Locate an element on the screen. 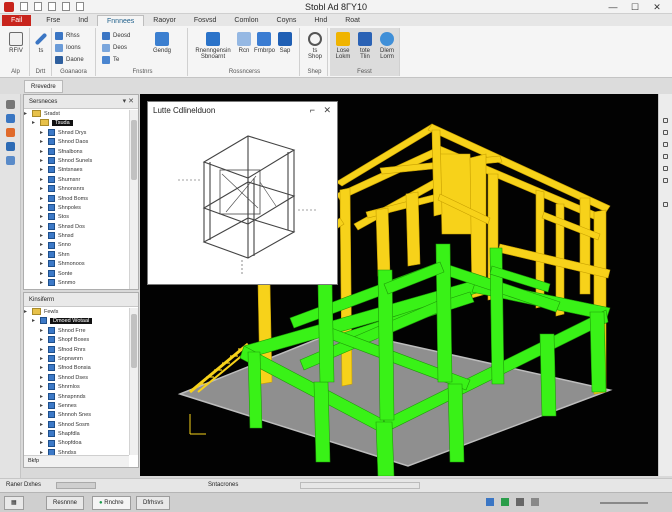 This screenshot has height=512, width=672. list-item: ▸ Shnrnlos is located at coordinates (76, 387).